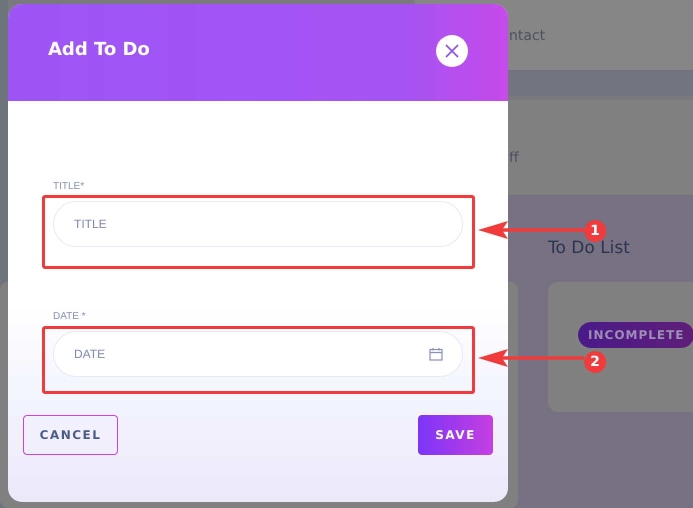  I want to click on card-text: ntact, so click(527, 36).